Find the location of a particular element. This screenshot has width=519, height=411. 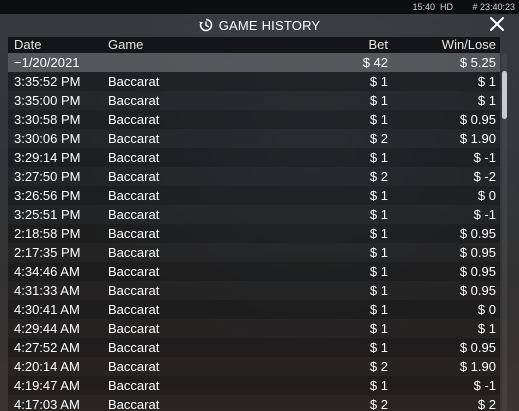

date-group-date: −1/20/2021 is located at coordinates (47, 62).